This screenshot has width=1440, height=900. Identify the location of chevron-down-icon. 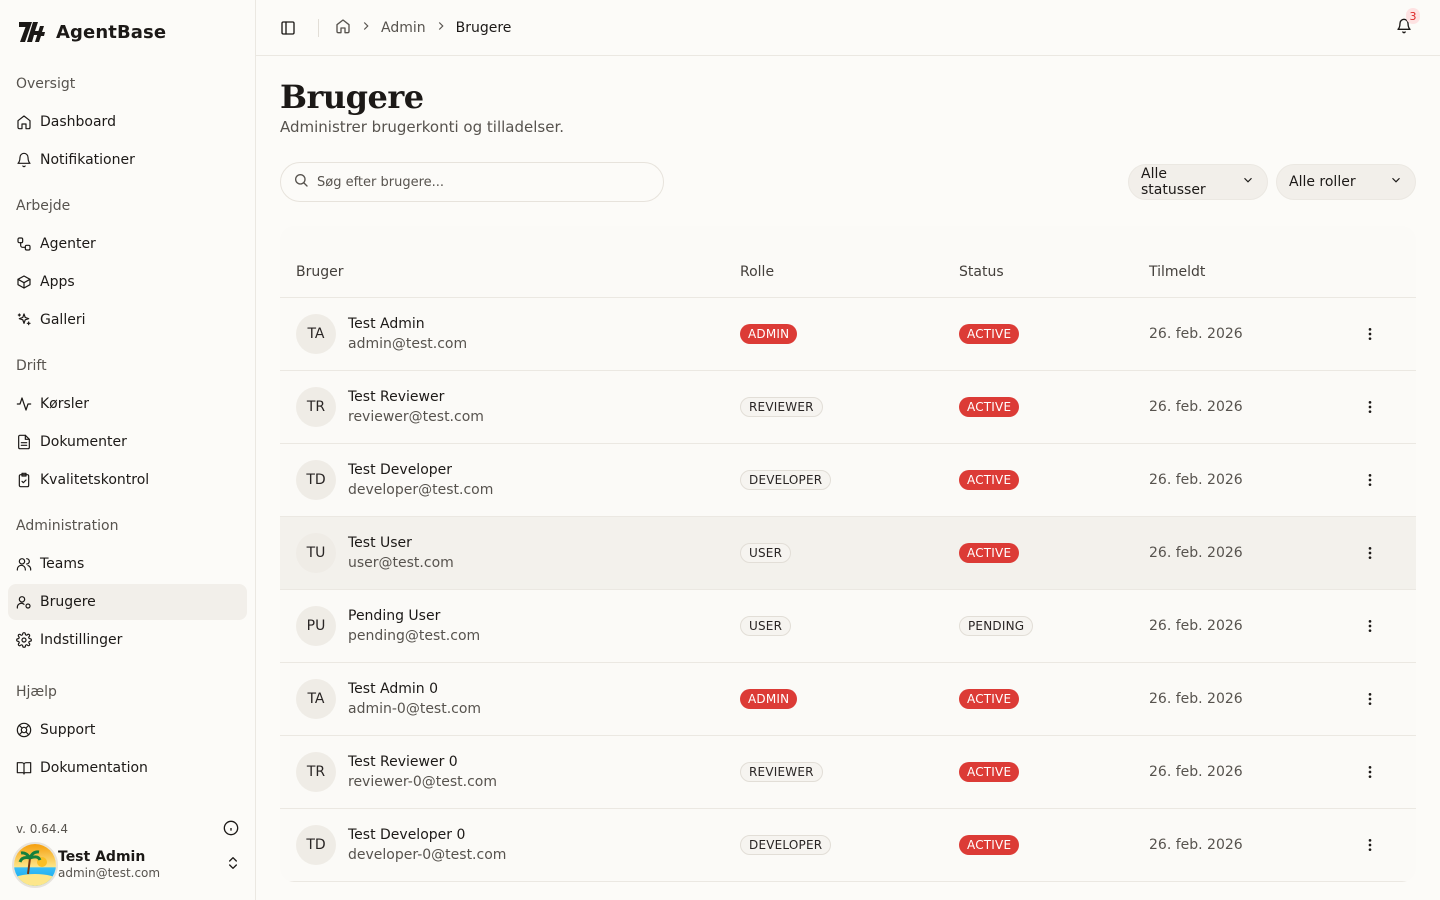
(1396, 182).